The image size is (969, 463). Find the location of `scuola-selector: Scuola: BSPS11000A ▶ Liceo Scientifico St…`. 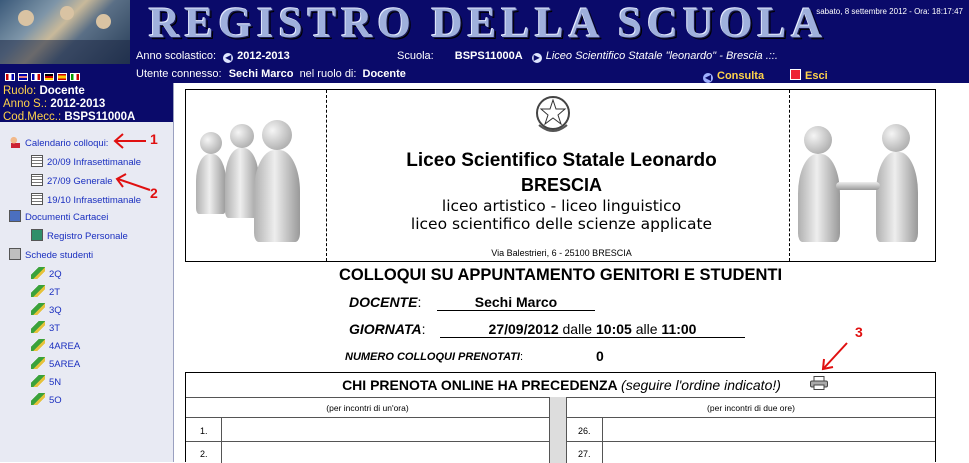

scuola-selector: Scuola: BSPS11000A ▶ Liceo Scientifico St… is located at coordinates (587, 56).